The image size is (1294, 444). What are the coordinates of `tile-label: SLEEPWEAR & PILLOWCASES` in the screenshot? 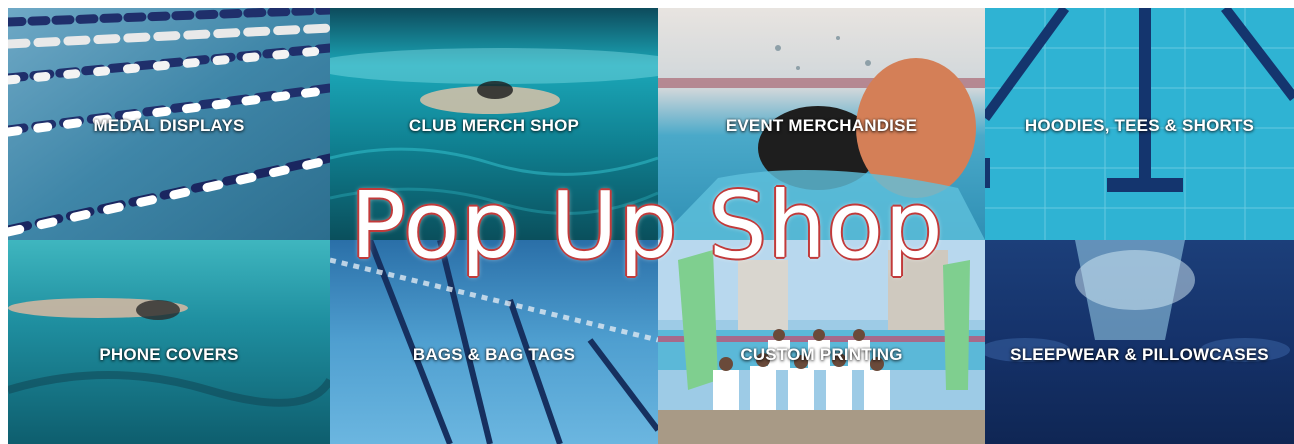 It's located at (1139, 354).